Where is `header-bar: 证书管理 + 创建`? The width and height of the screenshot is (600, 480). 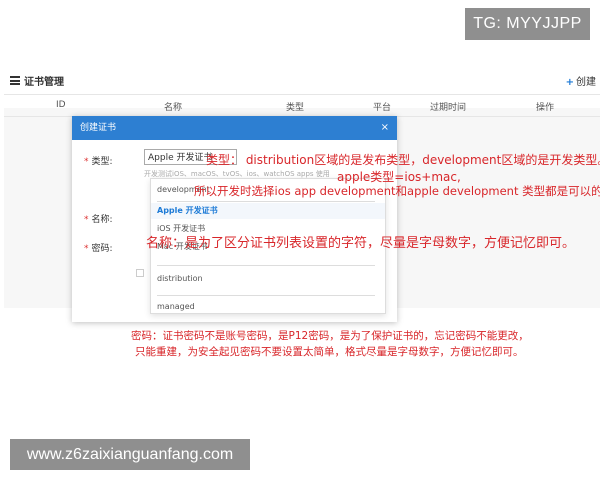
header-bar: 证书管理 + 创建 is located at coordinates (302, 81).